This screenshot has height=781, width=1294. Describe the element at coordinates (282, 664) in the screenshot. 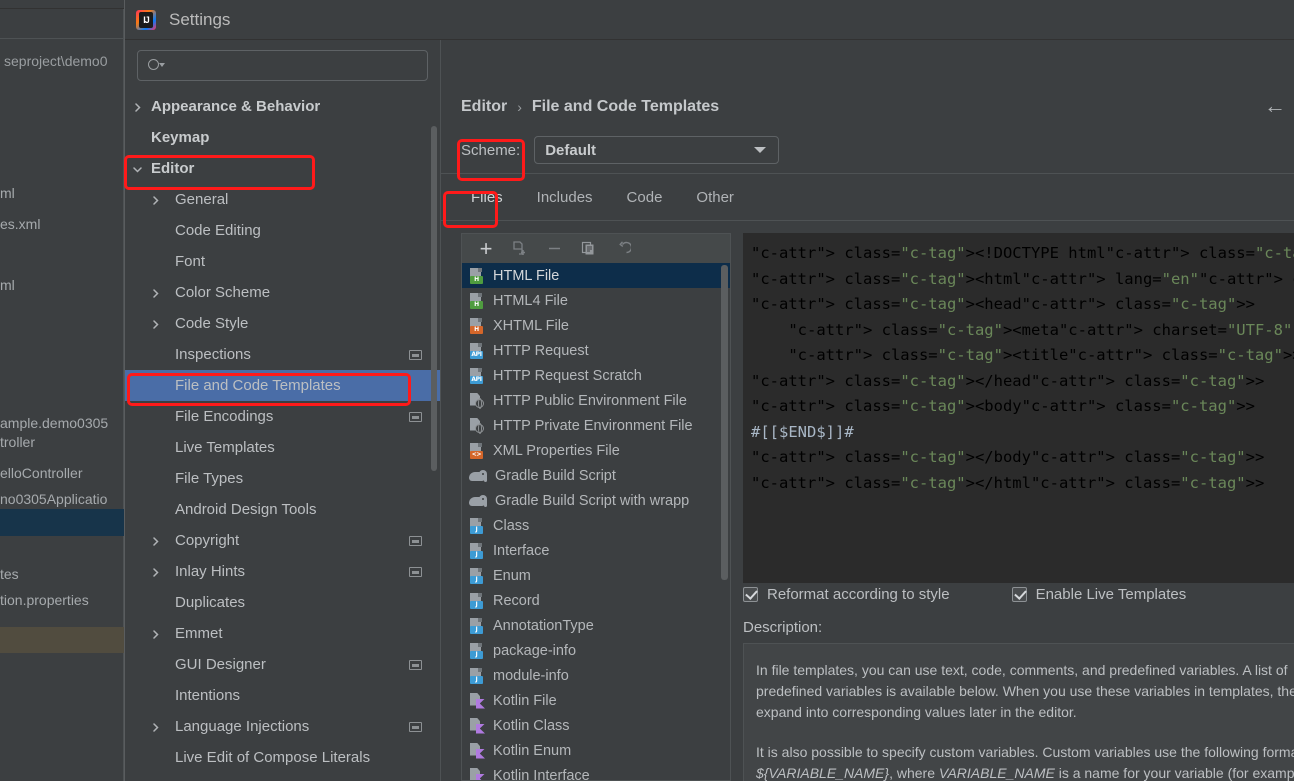

I see `sidebar-item-gui-designer: GUI Designer` at that location.